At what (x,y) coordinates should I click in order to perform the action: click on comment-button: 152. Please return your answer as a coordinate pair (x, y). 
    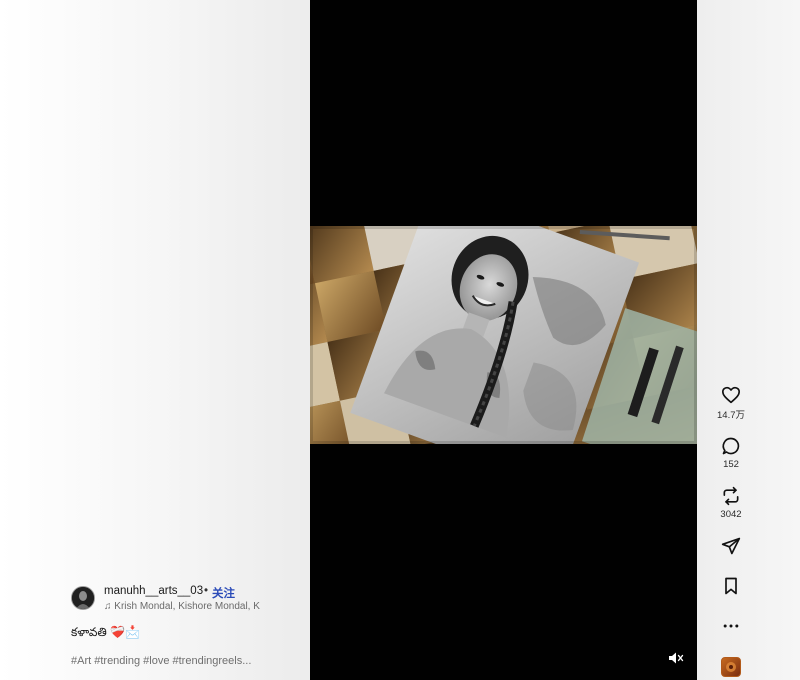
    Looking at the image, I should click on (731, 453).